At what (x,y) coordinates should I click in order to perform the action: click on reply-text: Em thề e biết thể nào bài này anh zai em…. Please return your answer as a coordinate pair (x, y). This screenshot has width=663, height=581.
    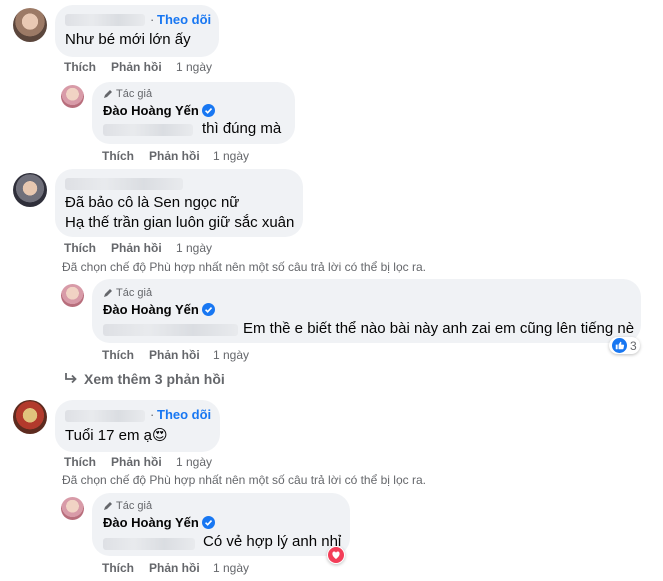
    Looking at the image, I should click on (439, 328).